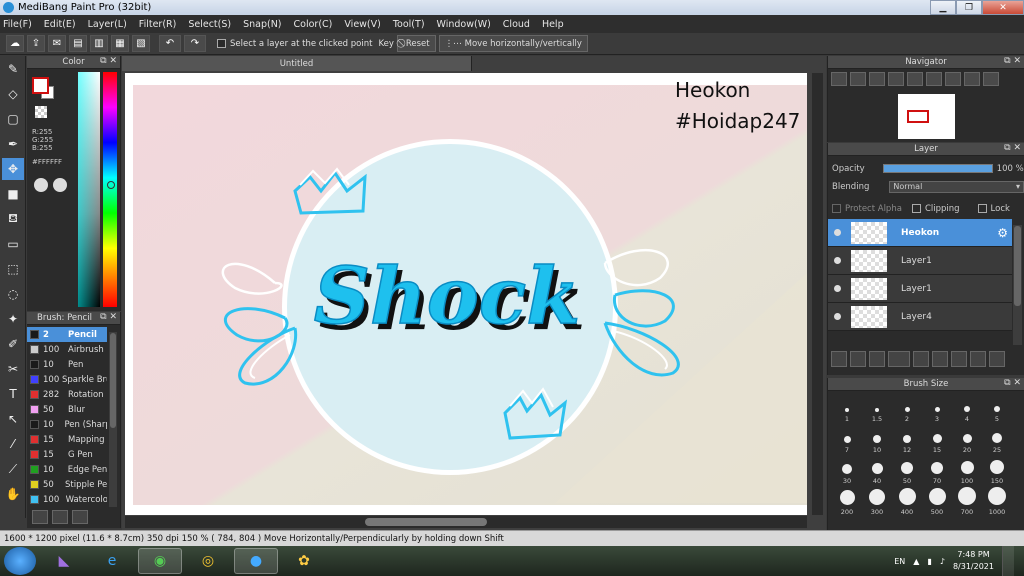 The height and width of the screenshot is (576, 1024). What do you see at coordinates (89, 189) in the screenshot?
I see `saturation-value-picker` at bounding box center [89, 189].